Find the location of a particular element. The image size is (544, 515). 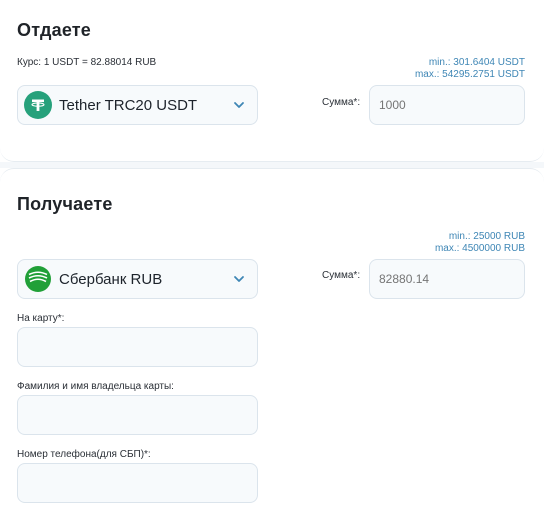

get-sum-label: Сумма*: is located at coordinates (341, 275).